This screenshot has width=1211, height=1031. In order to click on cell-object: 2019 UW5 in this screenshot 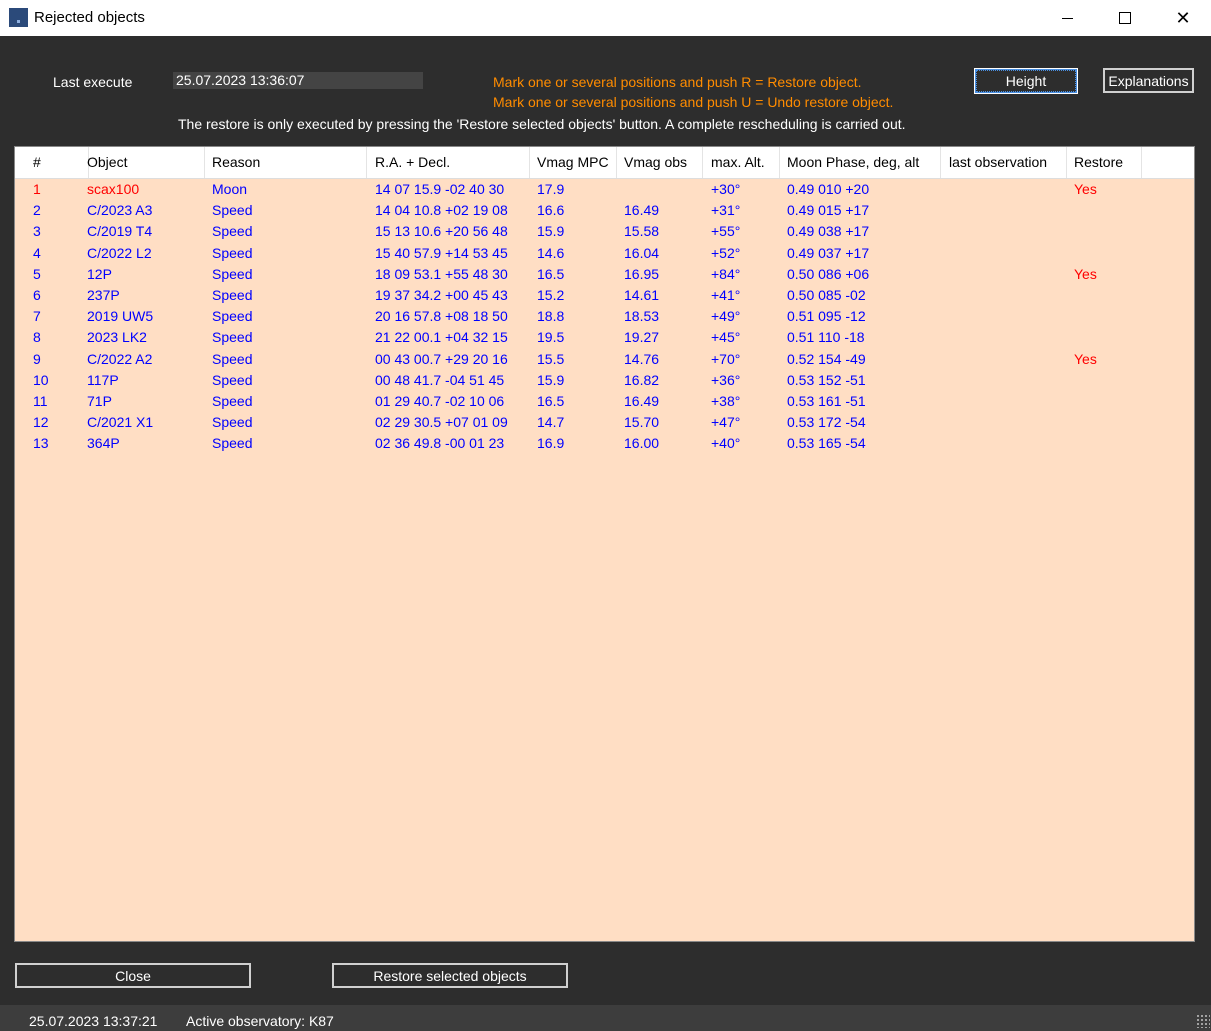, I will do `click(120, 316)`.